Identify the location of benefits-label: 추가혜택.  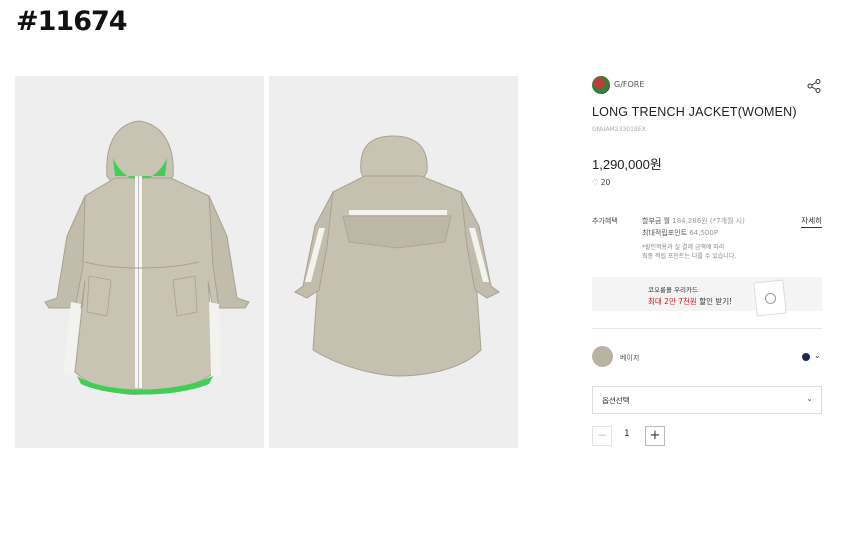
(605, 221).